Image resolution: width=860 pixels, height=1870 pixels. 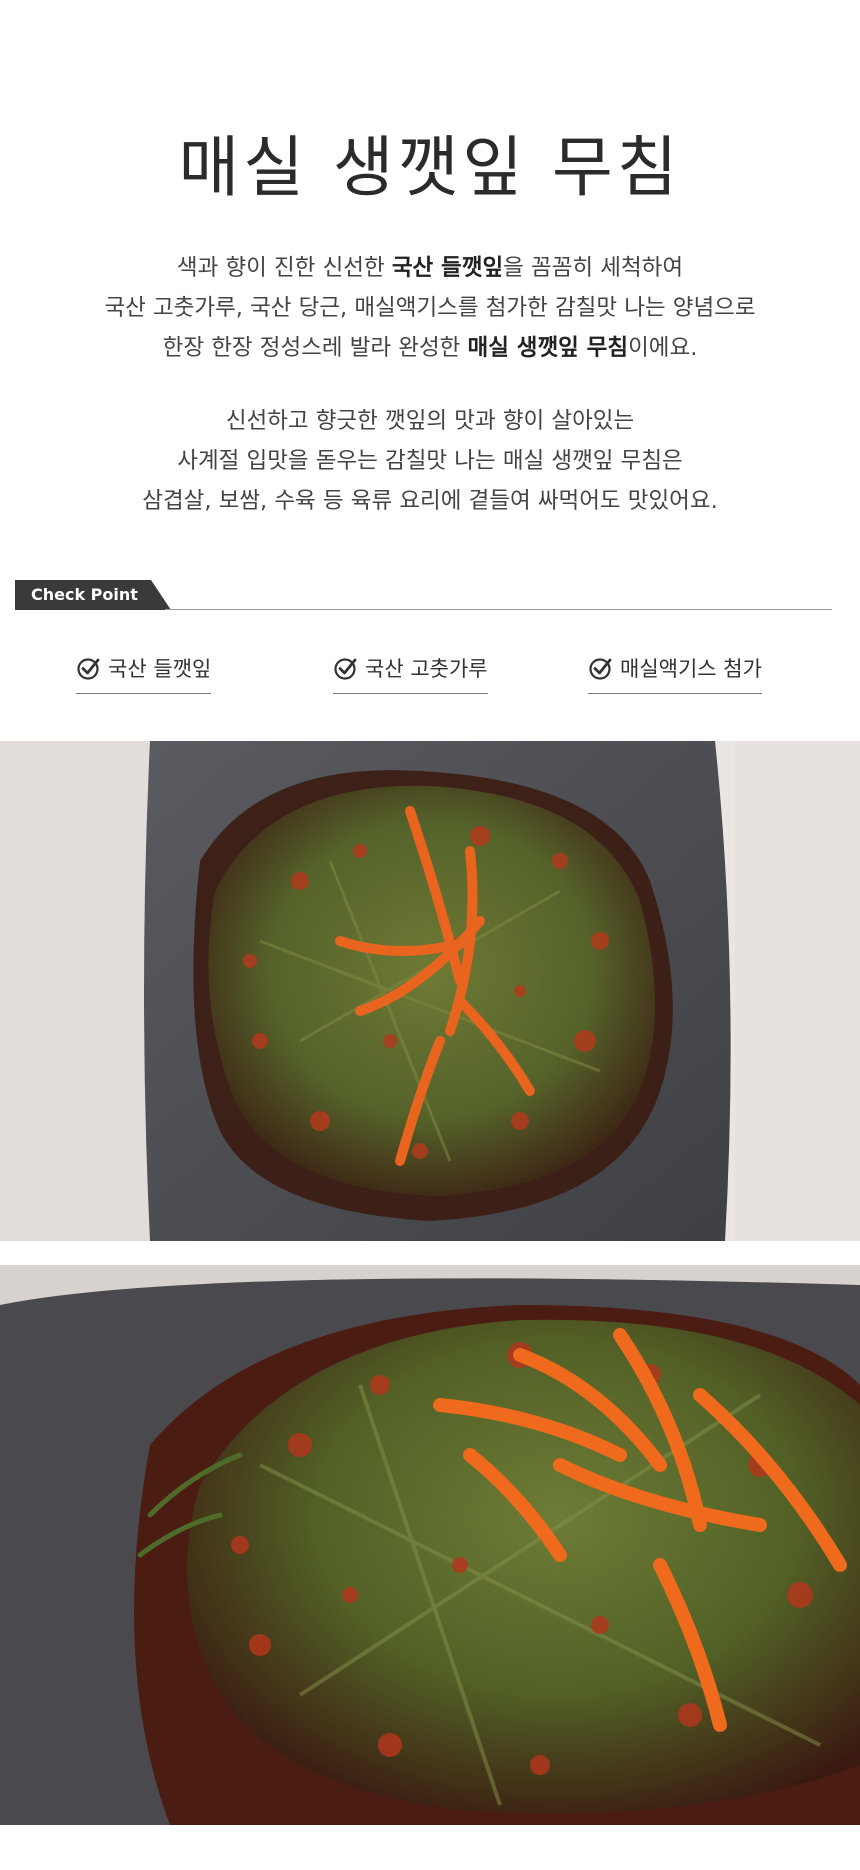 What do you see at coordinates (93, 595) in the screenshot?
I see `check-point-label: Check Point` at bounding box center [93, 595].